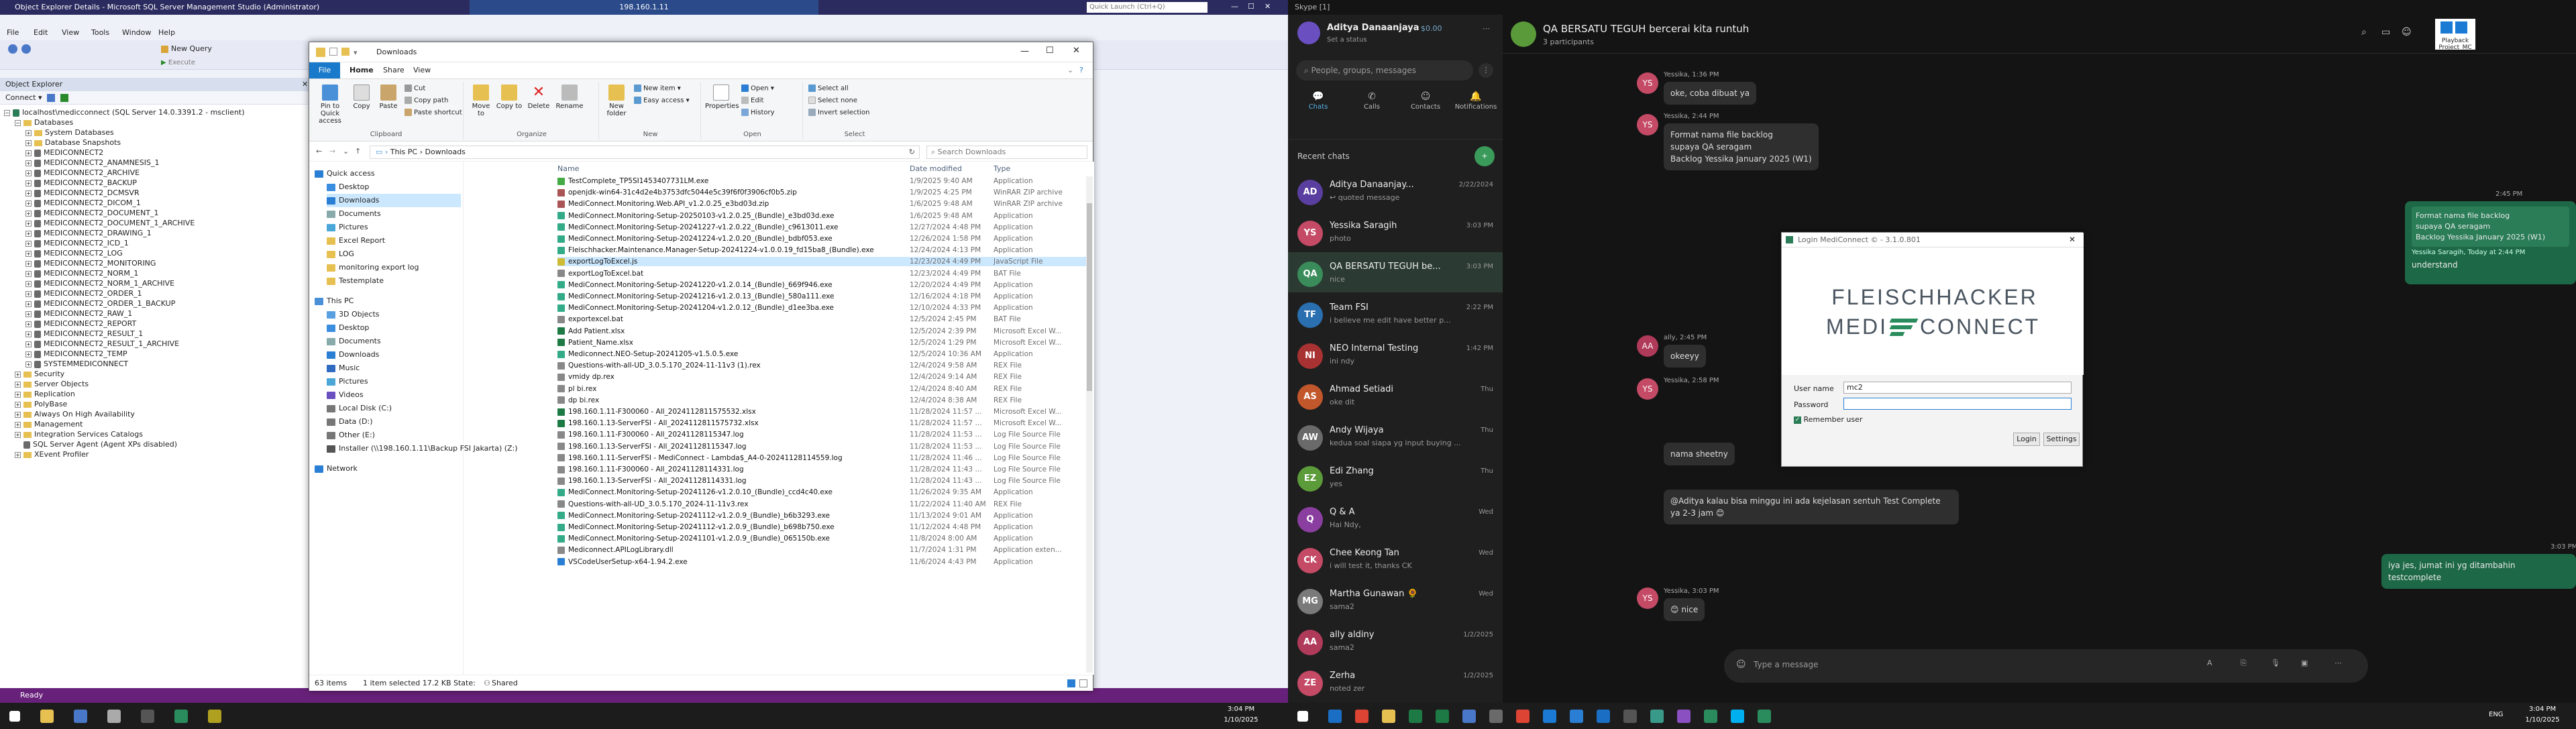 The image size is (2576, 729). I want to click on tree-node: + MEDICONNECT2_DRAWING_1, so click(88, 233).